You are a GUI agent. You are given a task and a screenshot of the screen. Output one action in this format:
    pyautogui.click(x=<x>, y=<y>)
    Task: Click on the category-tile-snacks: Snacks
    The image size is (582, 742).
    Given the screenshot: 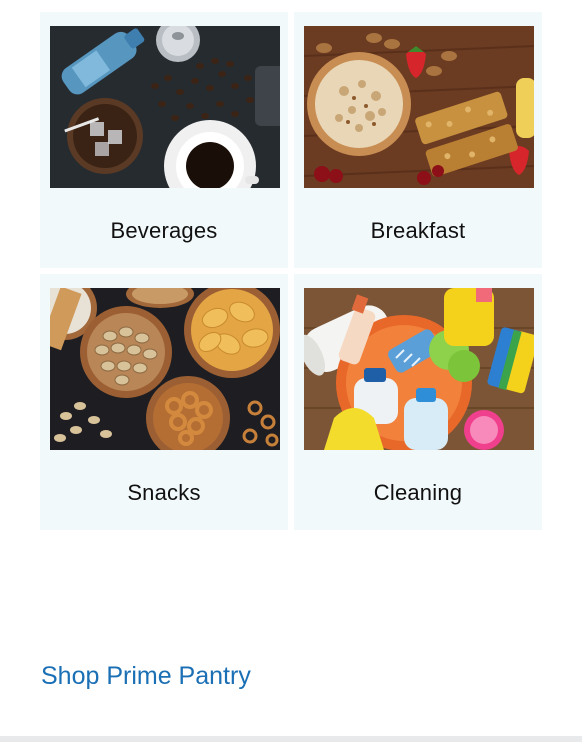 What is the action you would take?
    pyautogui.click(x=164, y=402)
    